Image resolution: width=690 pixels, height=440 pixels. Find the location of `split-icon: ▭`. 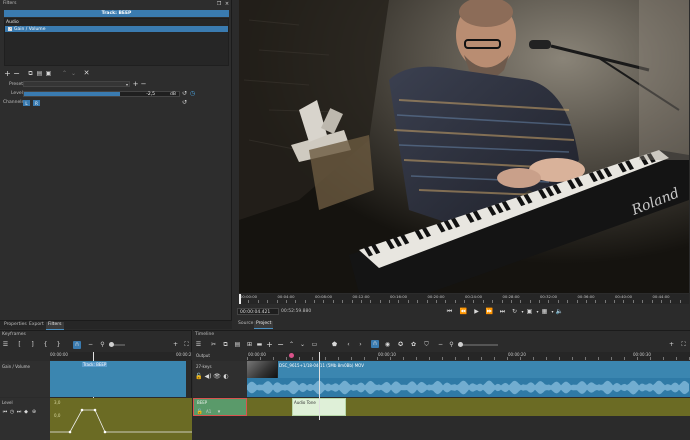

split-icon: ▭ is located at coordinates (314, 344).